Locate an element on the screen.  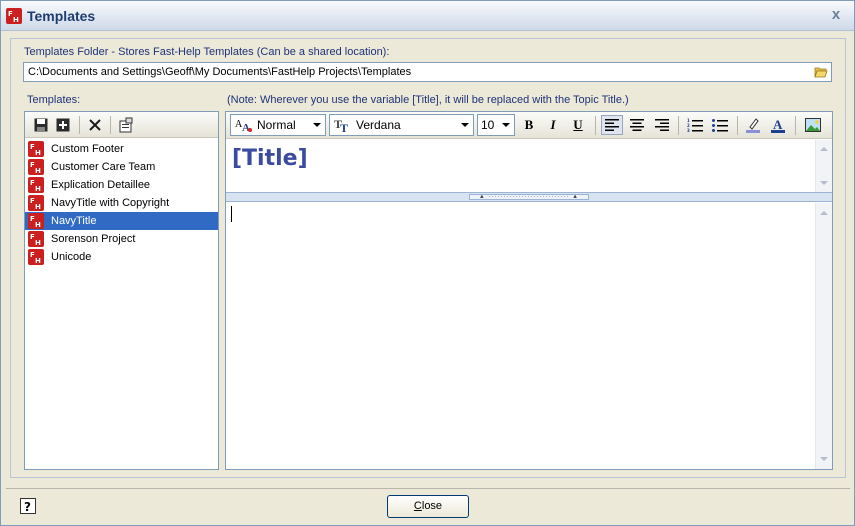
align-left-icon is located at coordinates (612, 125).